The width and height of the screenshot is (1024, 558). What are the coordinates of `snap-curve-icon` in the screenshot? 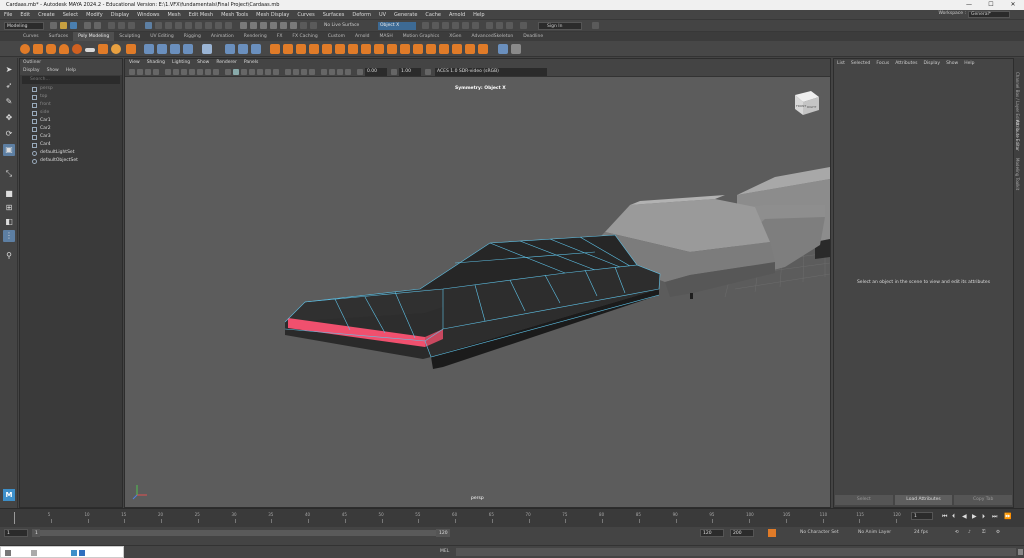 It's located at (253, 25).